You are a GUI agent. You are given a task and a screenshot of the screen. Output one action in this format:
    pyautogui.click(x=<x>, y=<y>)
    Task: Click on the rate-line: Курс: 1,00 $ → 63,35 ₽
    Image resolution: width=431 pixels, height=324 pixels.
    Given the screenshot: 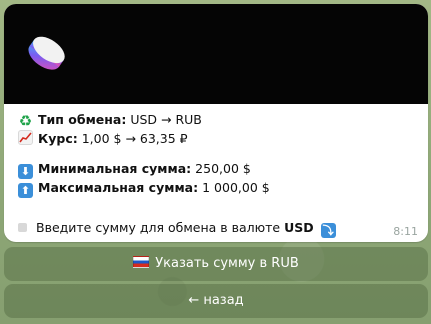 What is the action you would take?
    pyautogui.click(x=218, y=138)
    